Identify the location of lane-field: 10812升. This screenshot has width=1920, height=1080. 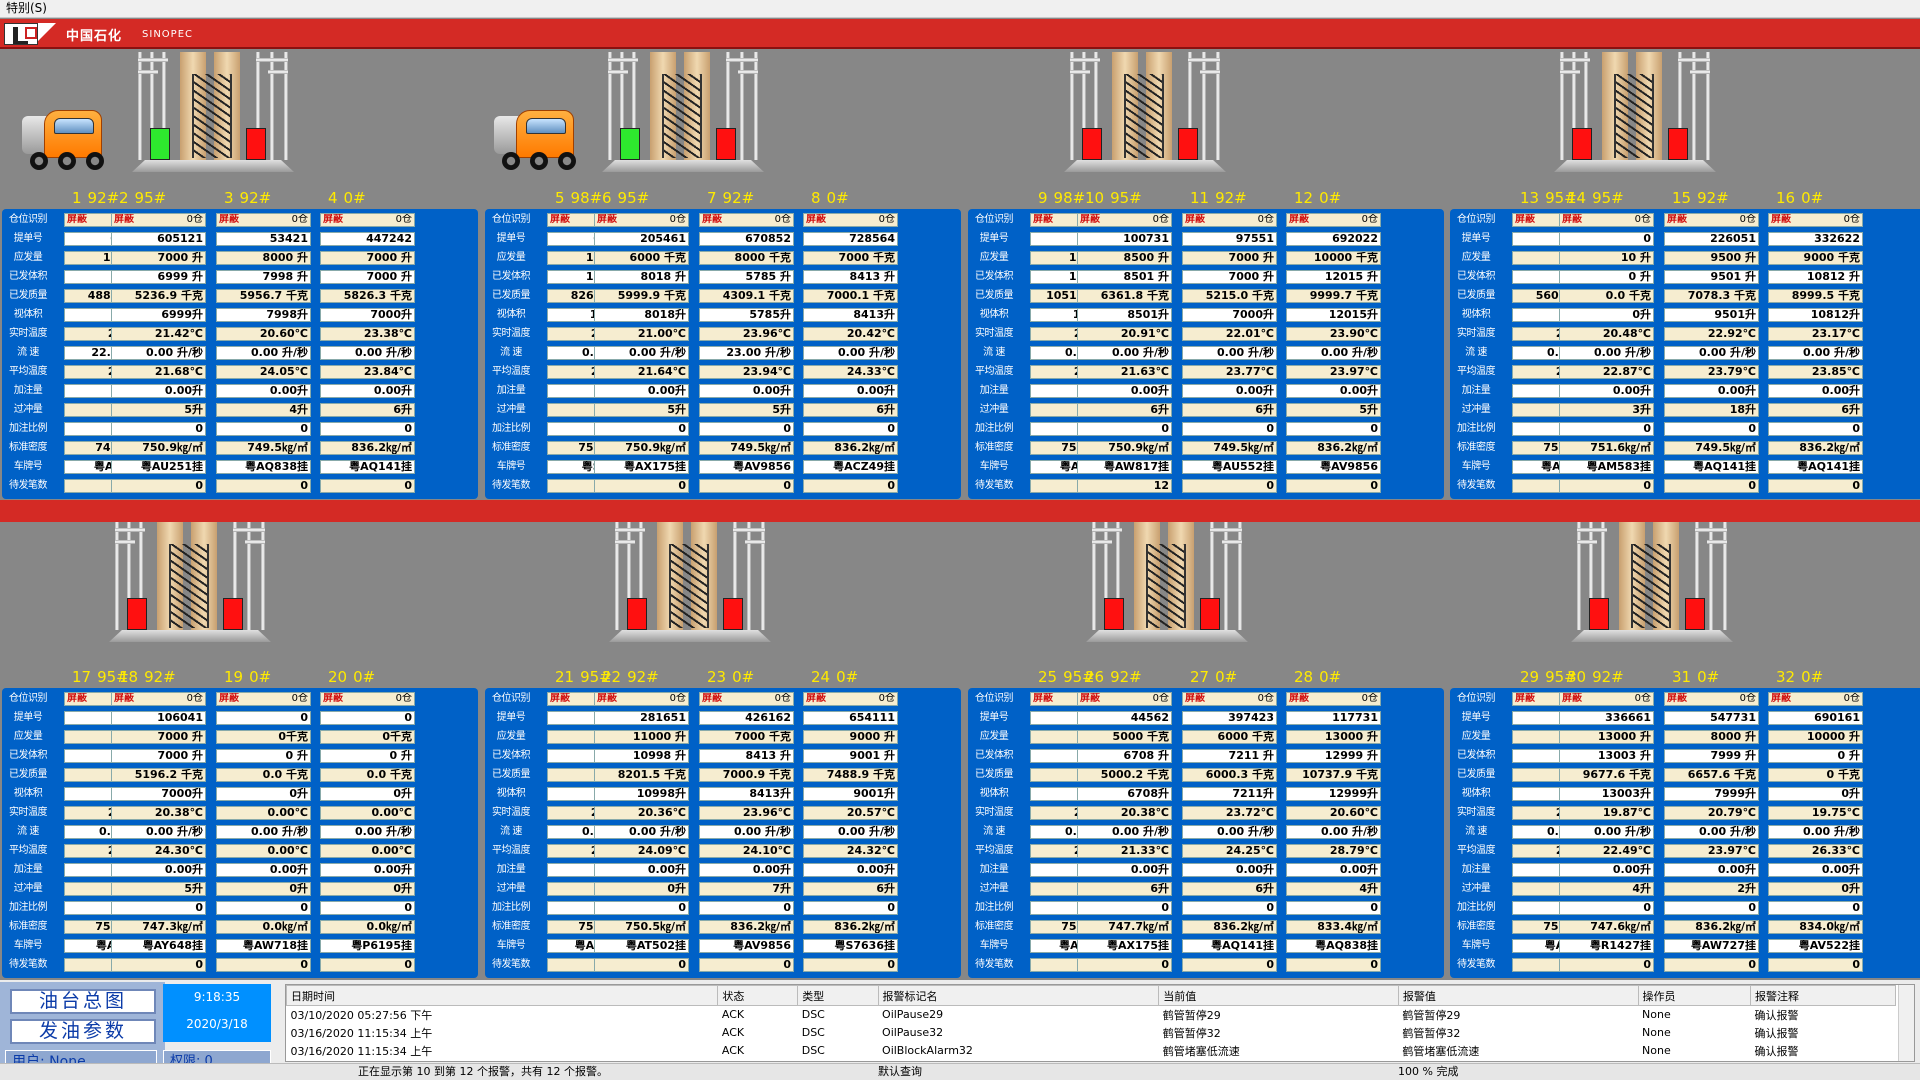
(1815, 315).